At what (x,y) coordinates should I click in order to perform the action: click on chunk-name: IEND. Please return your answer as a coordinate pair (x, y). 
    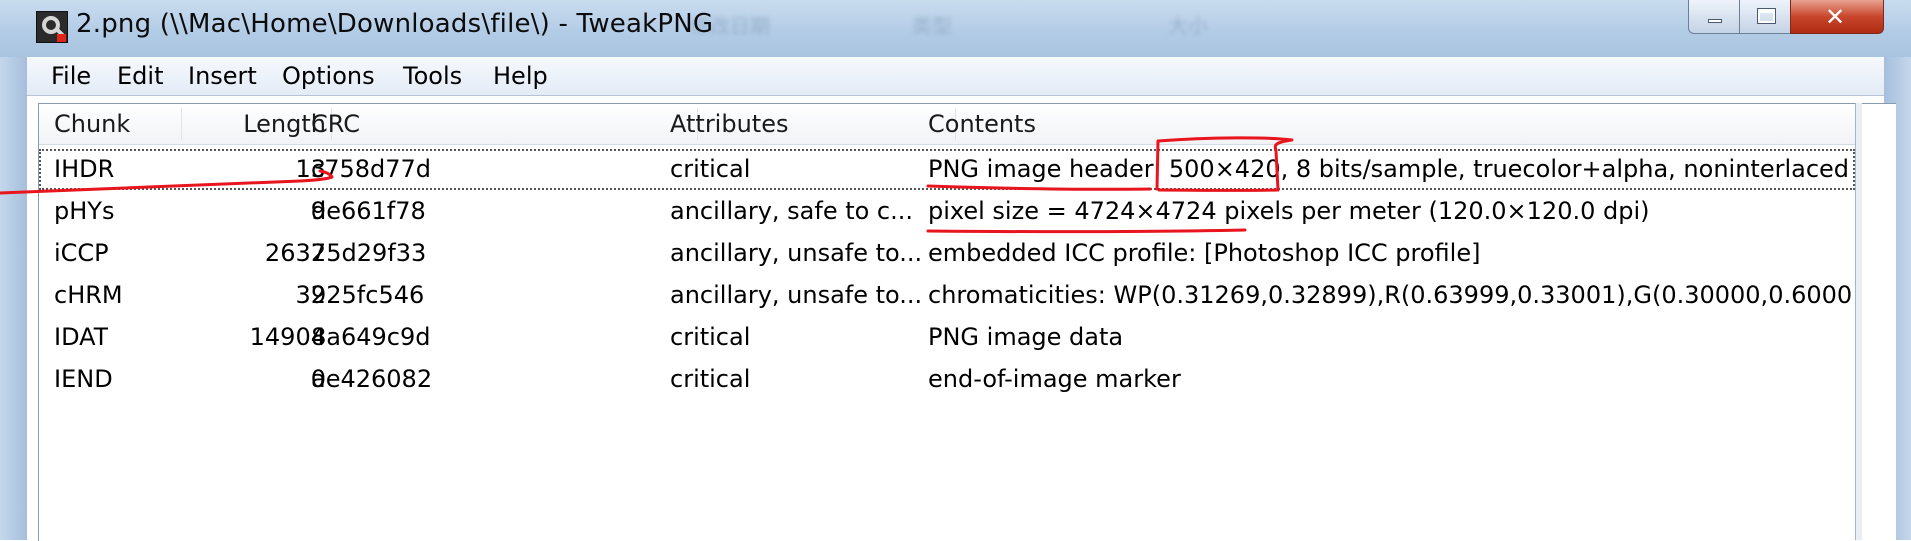
    Looking at the image, I should click on (83, 379).